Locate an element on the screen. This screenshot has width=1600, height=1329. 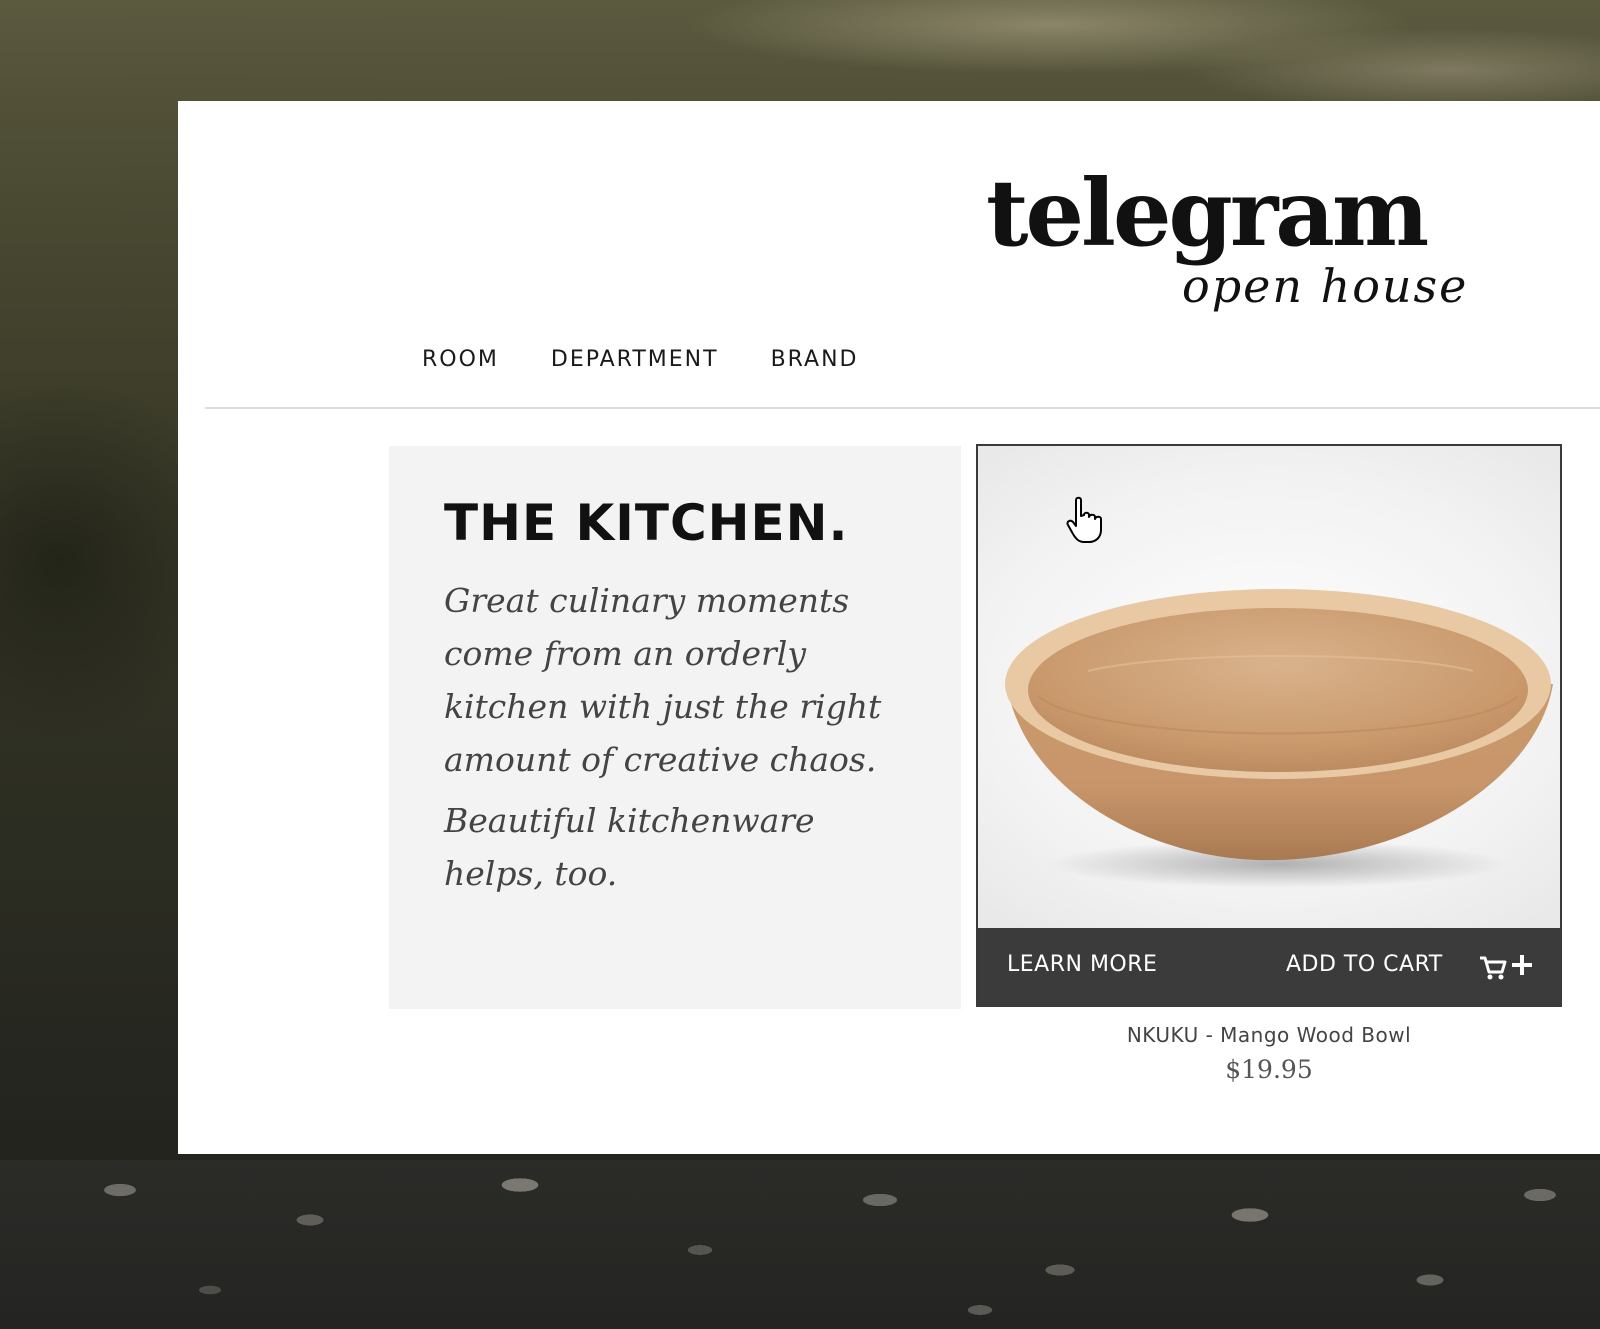
main-nav: ROOM DEPARTMENT BRAND is located at coordinates (640, 359).